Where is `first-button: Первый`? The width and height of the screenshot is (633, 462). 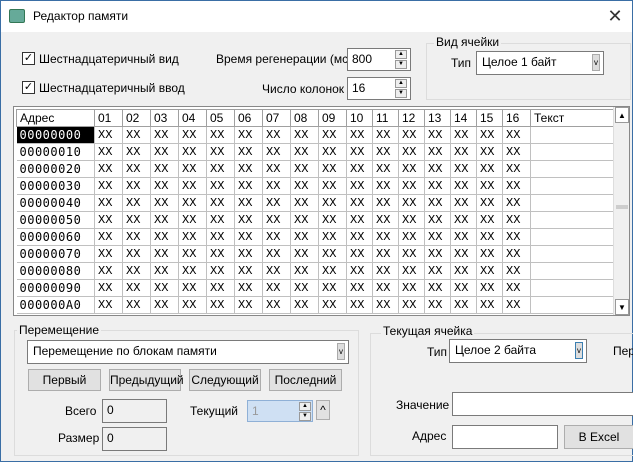
first-button: Первый is located at coordinates (64, 380).